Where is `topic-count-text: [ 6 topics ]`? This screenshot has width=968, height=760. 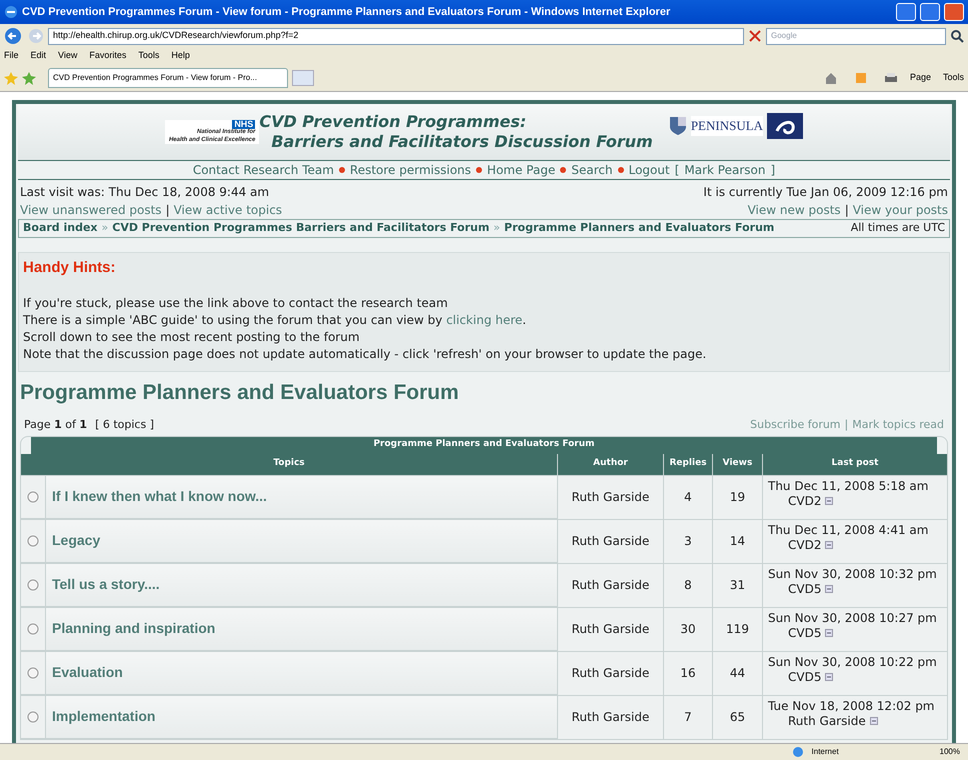
topic-count-text: [ 6 topics ] is located at coordinates (124, 425).